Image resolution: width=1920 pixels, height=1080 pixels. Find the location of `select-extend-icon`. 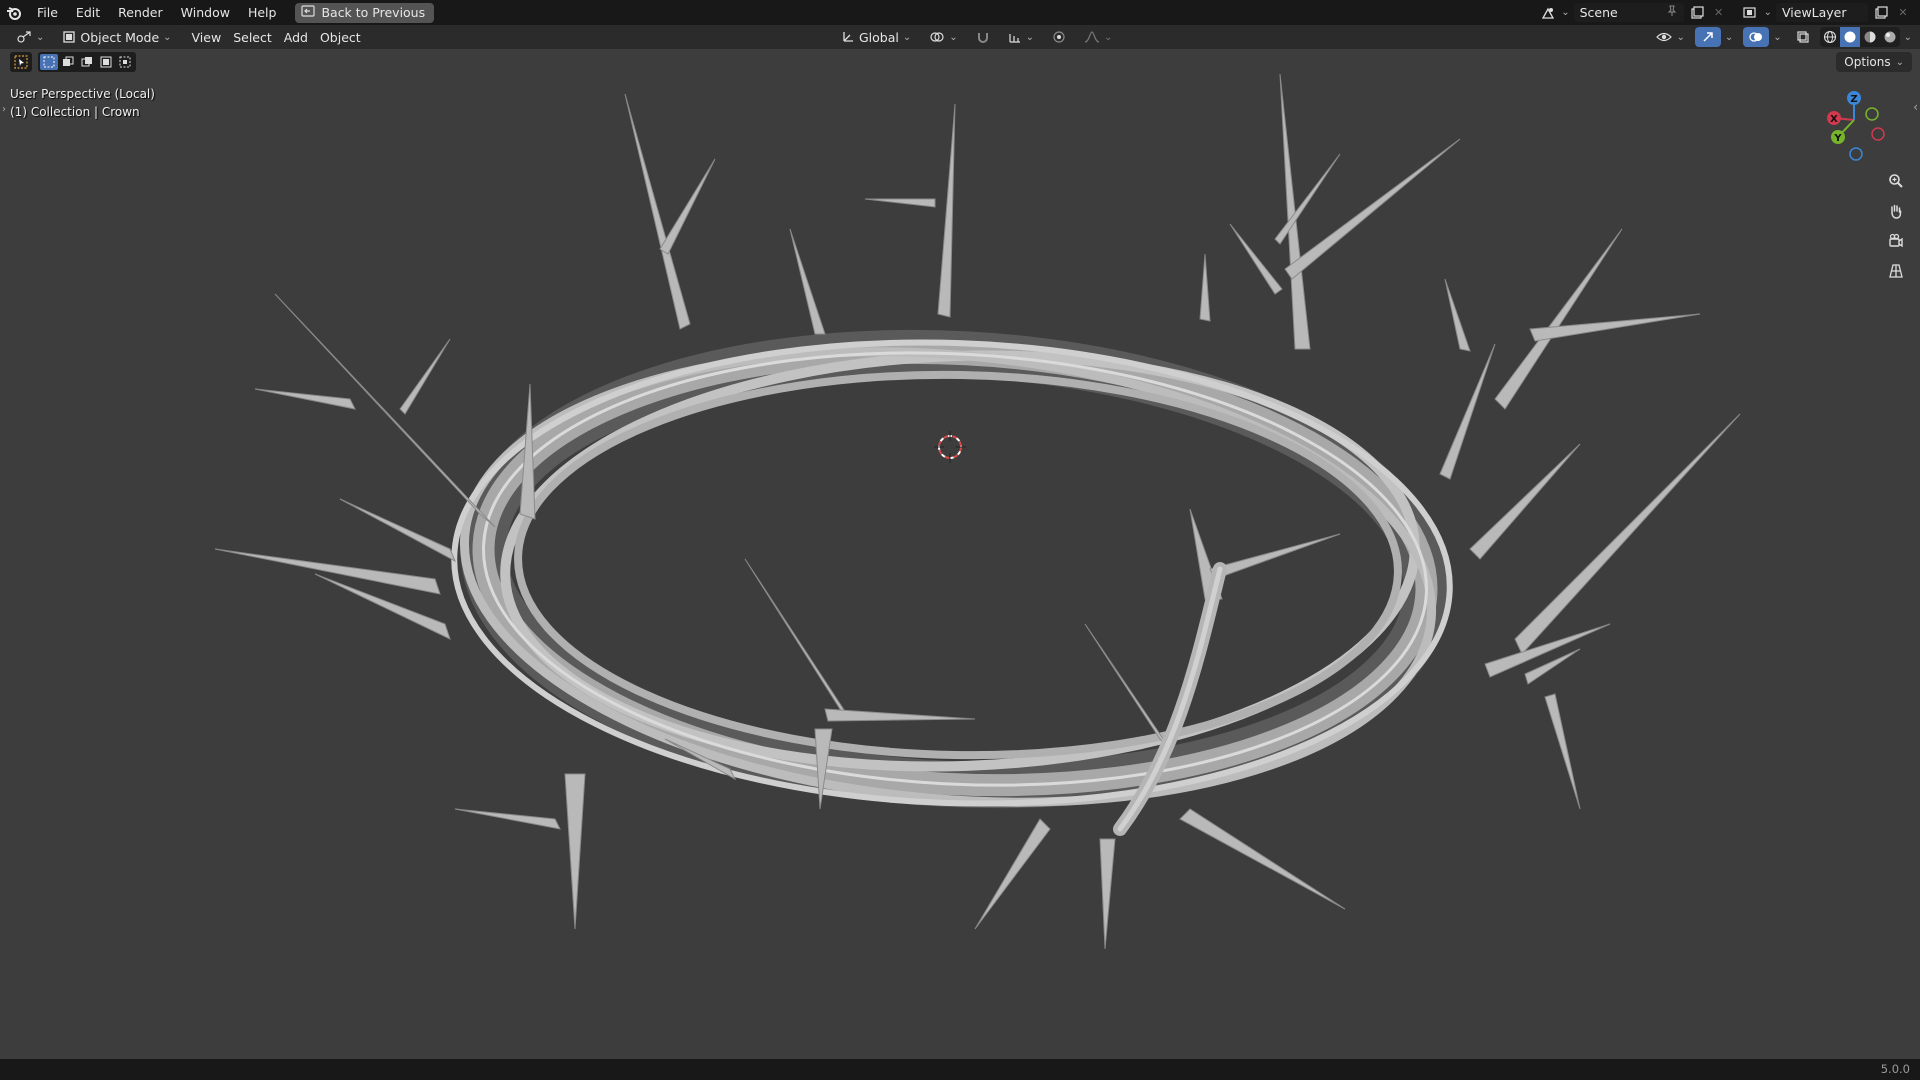

select-extend-icon is located at coordinates (68, 62).